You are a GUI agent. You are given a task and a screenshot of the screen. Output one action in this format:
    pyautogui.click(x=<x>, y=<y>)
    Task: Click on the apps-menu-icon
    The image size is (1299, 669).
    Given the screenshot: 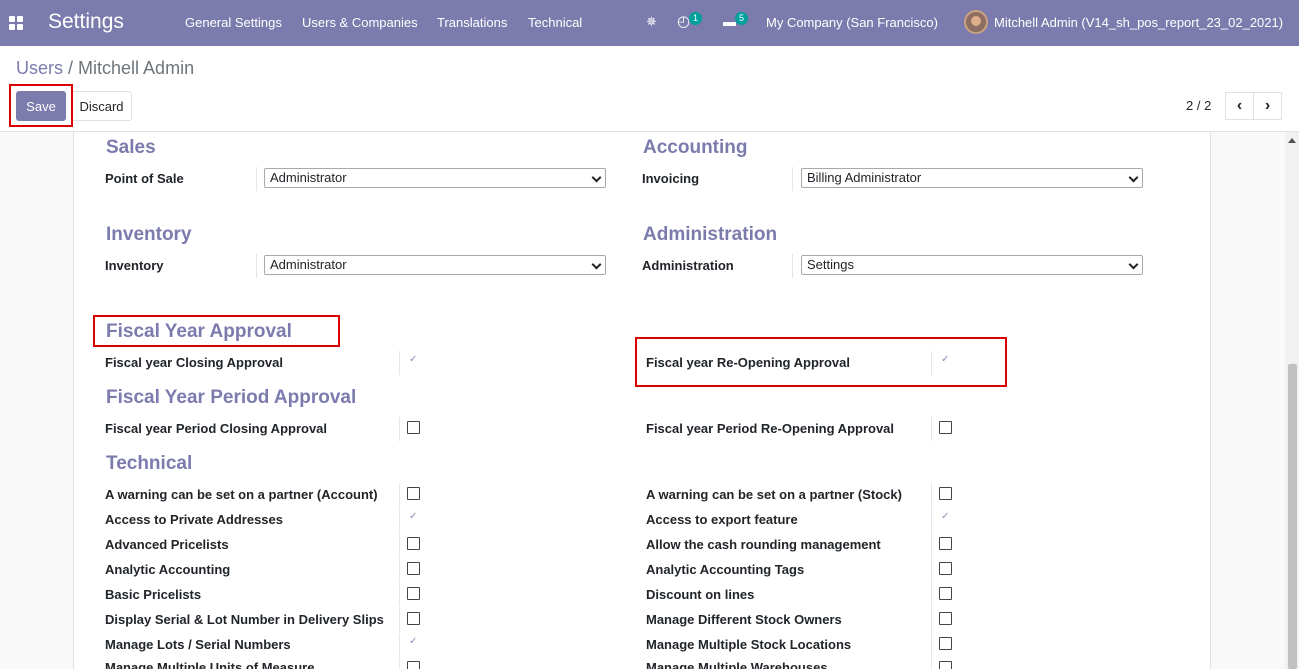 What is the action you would take?
    pyautogui.click(x=16, y=23)
    